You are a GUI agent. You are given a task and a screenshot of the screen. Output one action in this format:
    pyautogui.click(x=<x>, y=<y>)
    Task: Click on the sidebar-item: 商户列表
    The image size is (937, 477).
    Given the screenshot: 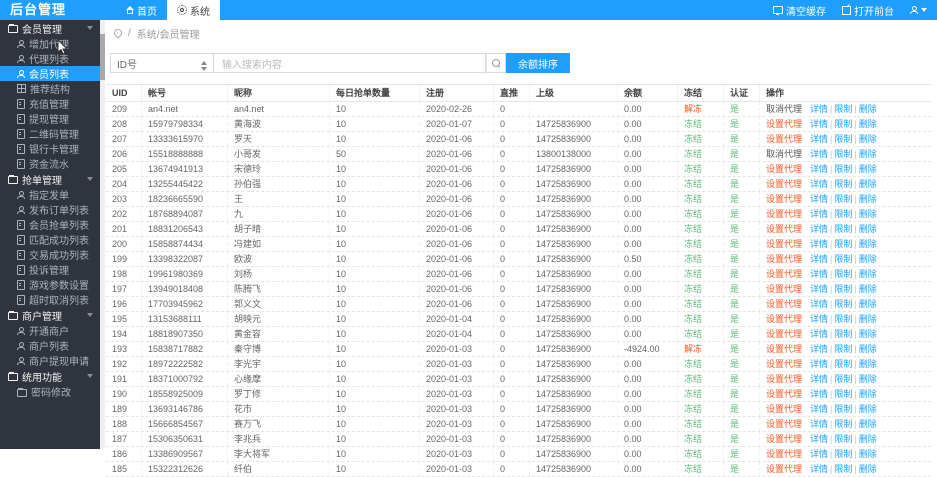 What is the action you would take?
    pyautogui.click(x=50, y=345)
    